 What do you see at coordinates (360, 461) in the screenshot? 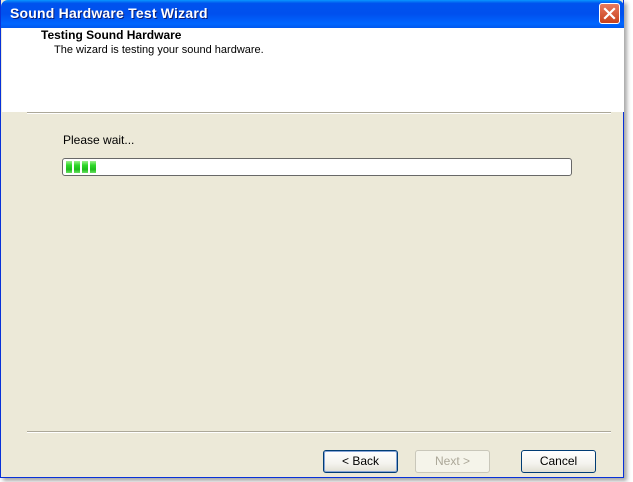
I see `back-button: < Back` at bounding box center [360, 461].